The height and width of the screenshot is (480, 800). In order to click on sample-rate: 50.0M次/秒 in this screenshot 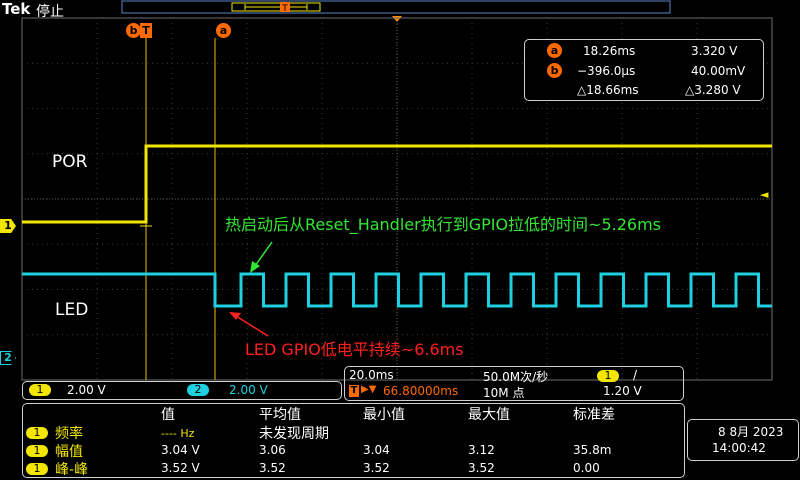, I will do `click(516, 377)`.